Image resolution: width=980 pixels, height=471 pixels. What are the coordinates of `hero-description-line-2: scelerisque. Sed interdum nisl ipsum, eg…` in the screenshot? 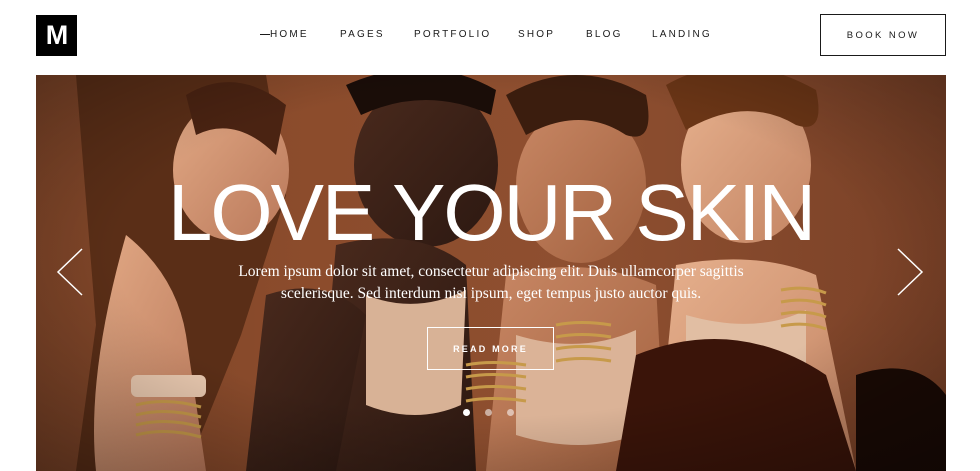 It's located at (491, 293).